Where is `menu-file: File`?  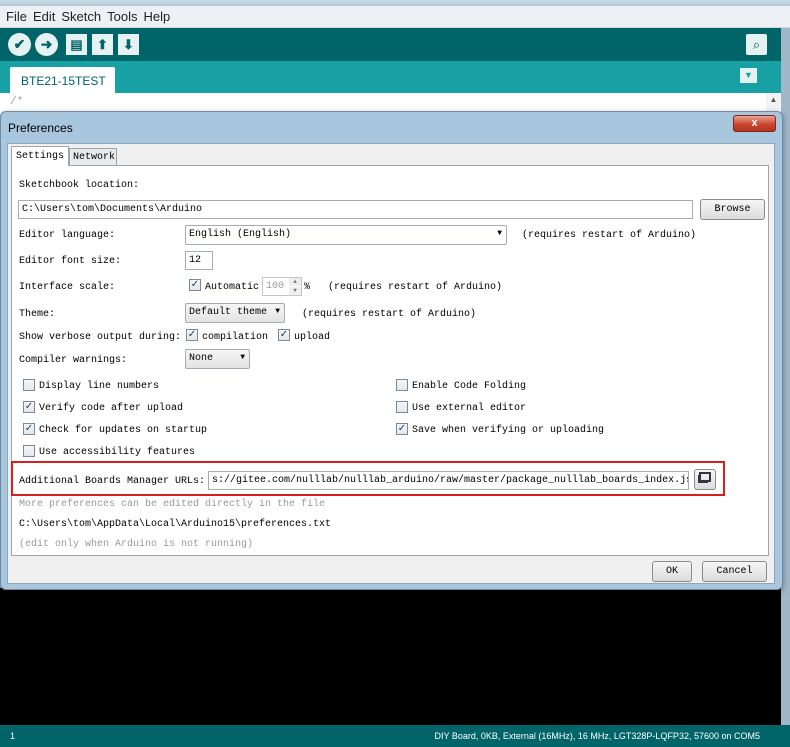
menu-file: File is located at coordinates (15, 15).